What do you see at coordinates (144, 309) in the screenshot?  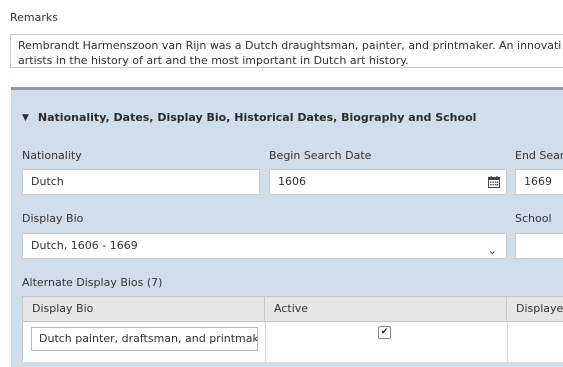 I see `column-header-display-bio: Display Bio` at bounding box center [144, 309].